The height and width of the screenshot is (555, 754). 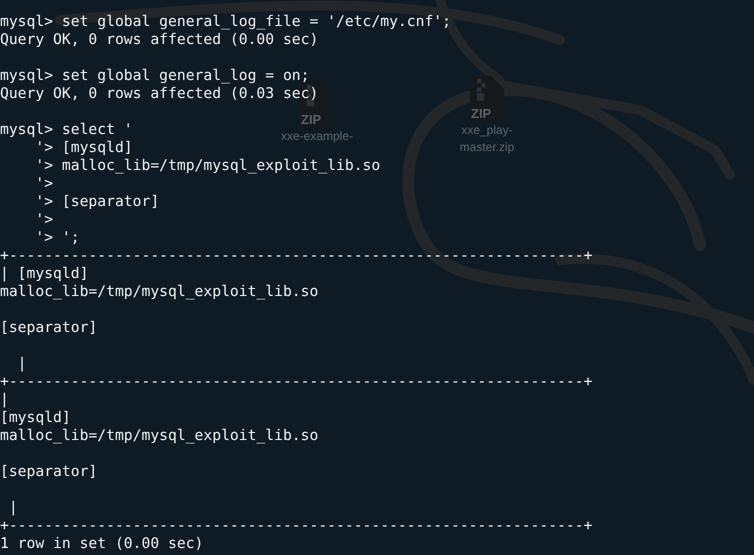 I want to click on terminal-line: mysql> set global general_log = on;, so click(x=155, y=75).